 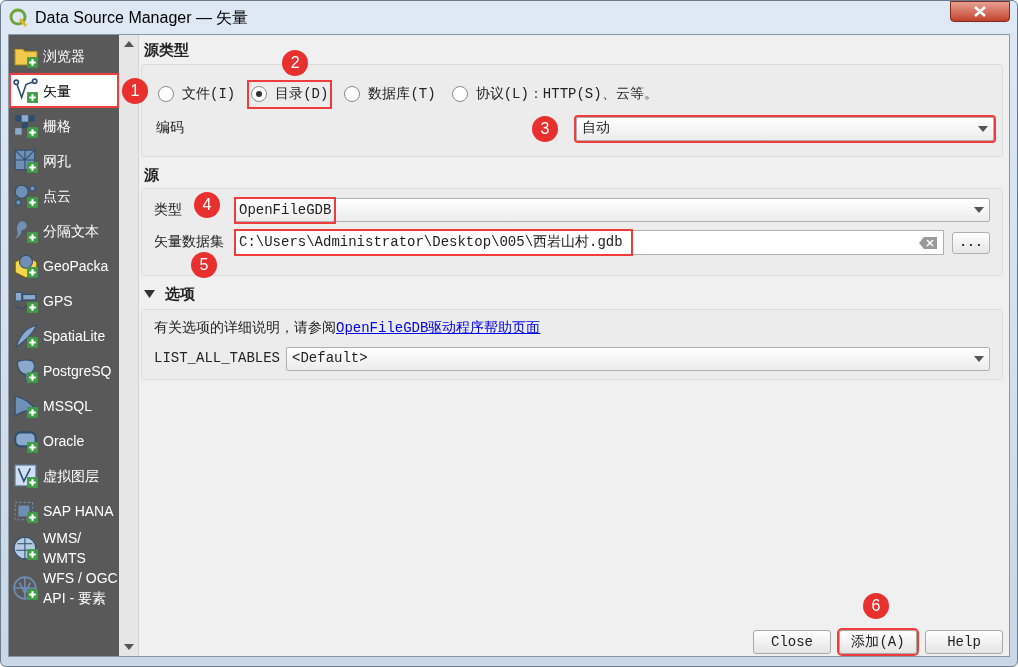 What do you see at coordinates (64, 55) in the screenshot?
I see `sidebar-item: 浏览器` at bounding box center [64, 55].